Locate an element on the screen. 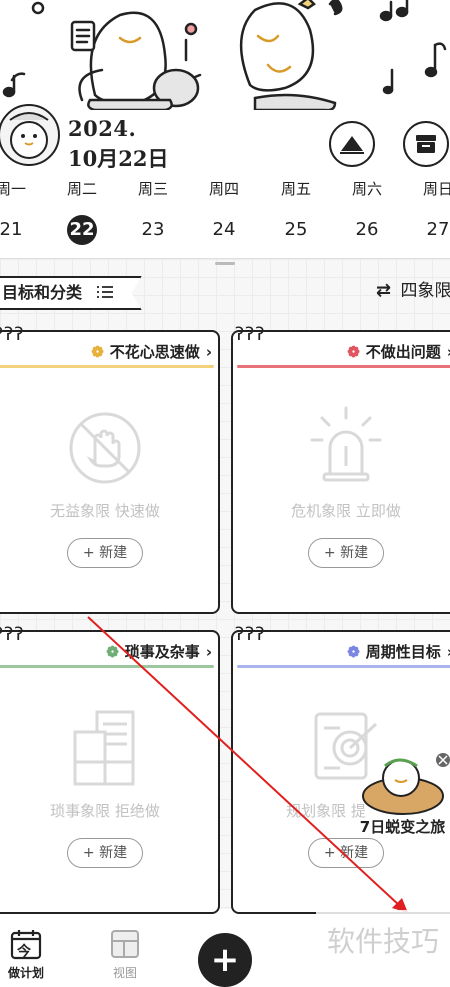  add-button: + is located at coordinates (225, 960).